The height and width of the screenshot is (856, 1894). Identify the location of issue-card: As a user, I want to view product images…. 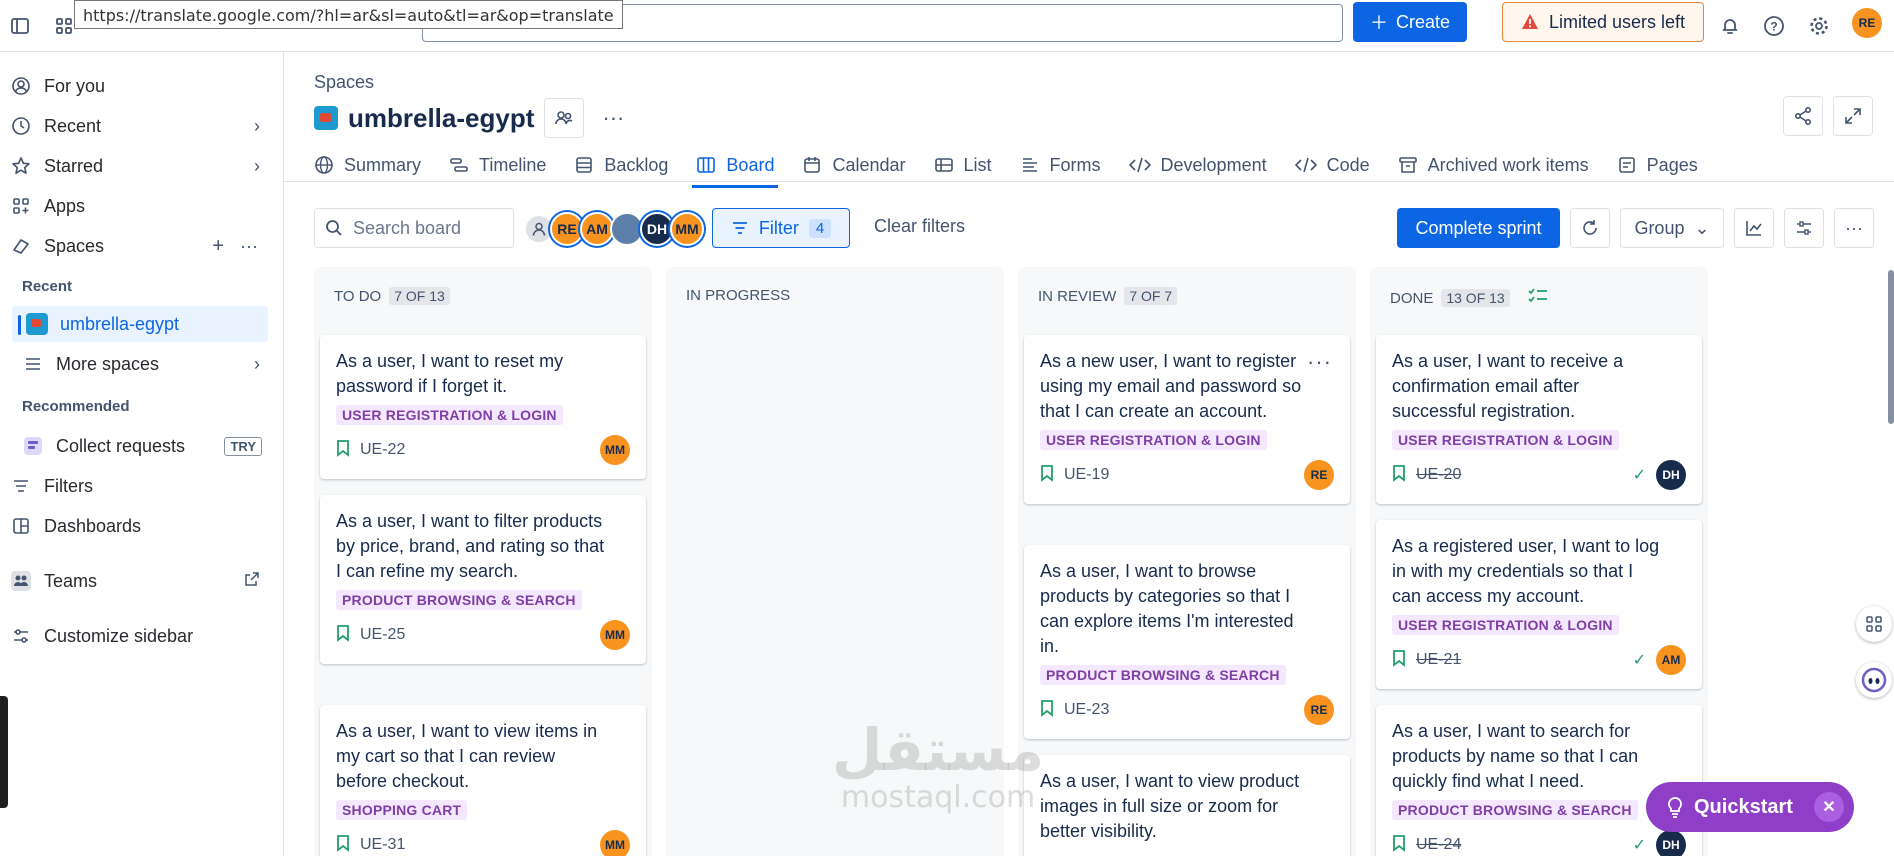
(1187, 805).